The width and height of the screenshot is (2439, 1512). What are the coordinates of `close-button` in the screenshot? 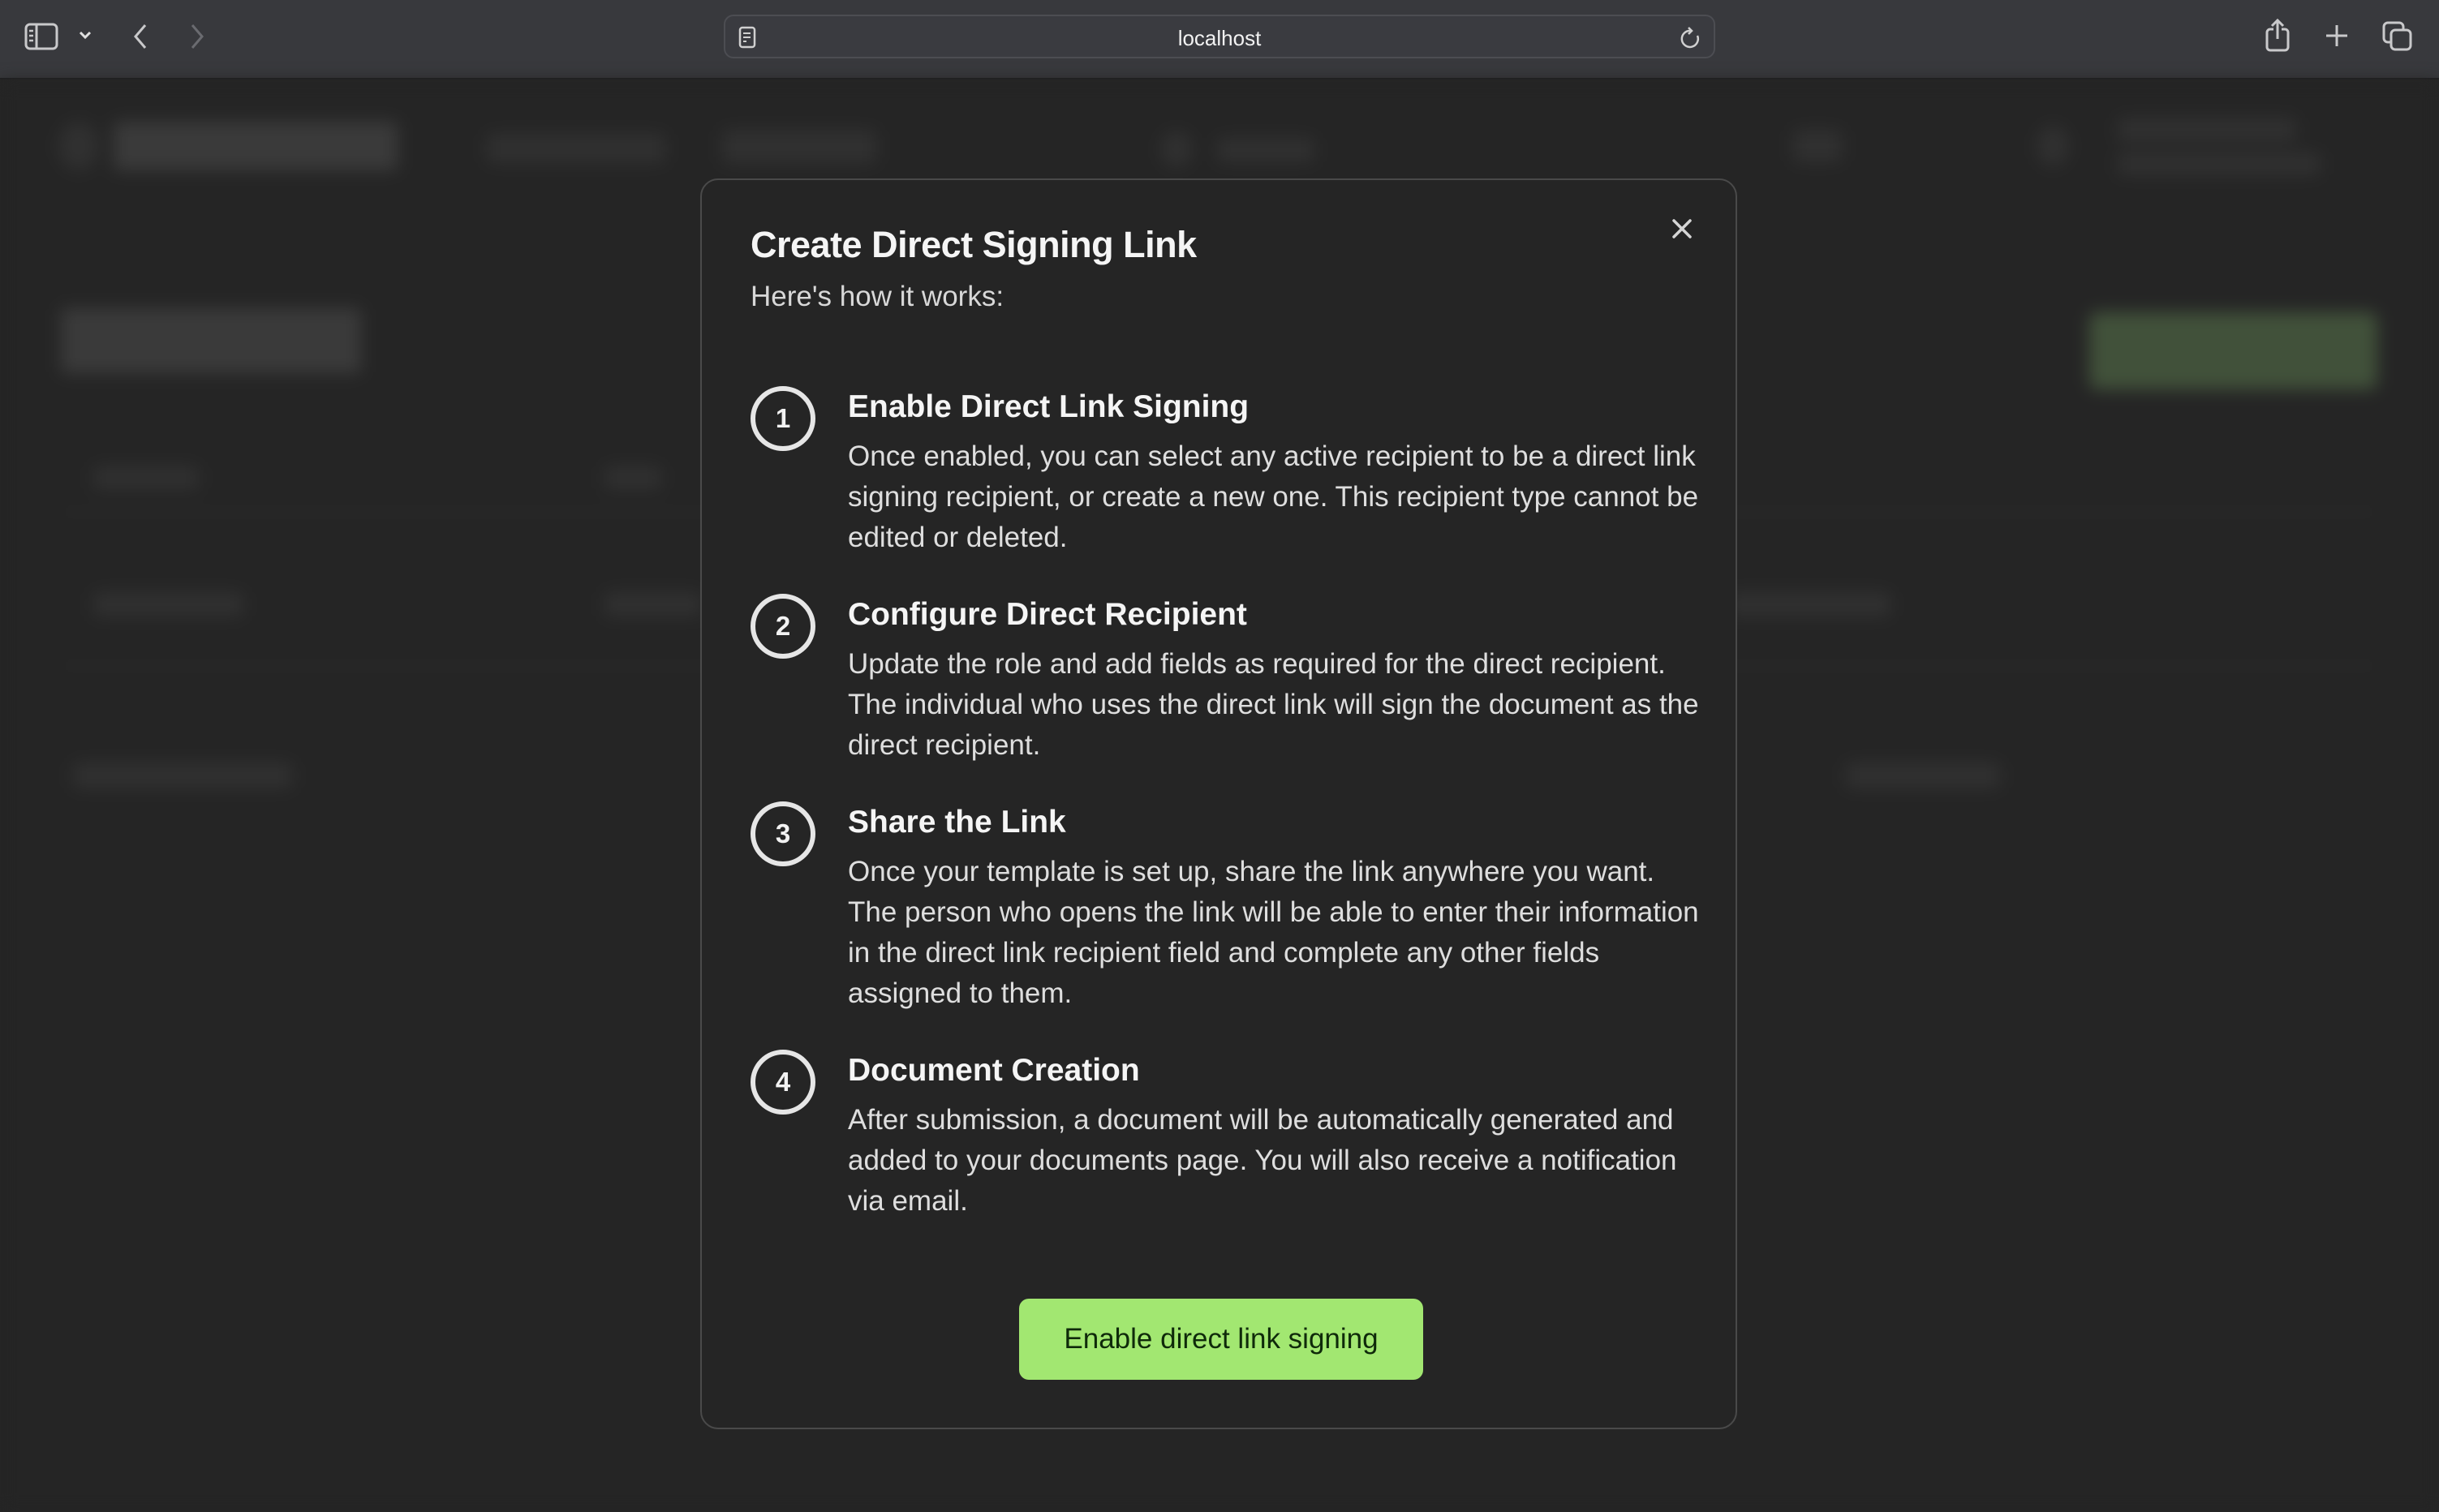 It's located at (1682, 230).